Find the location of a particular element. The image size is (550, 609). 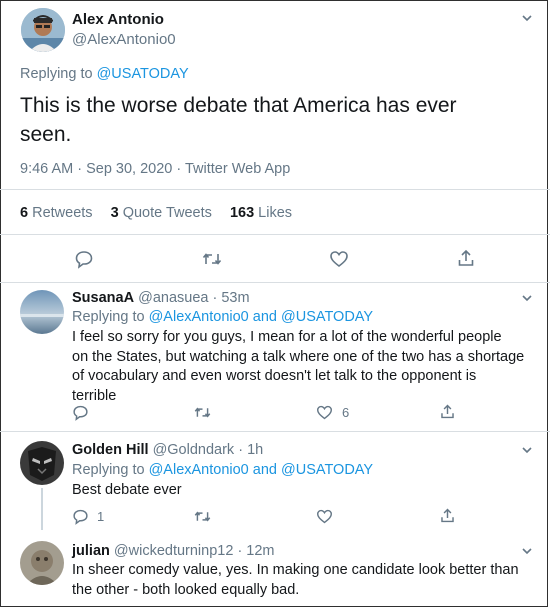

reply-handle-time: @wickedturninp12 · 12m is located at coordinates (194, 551).